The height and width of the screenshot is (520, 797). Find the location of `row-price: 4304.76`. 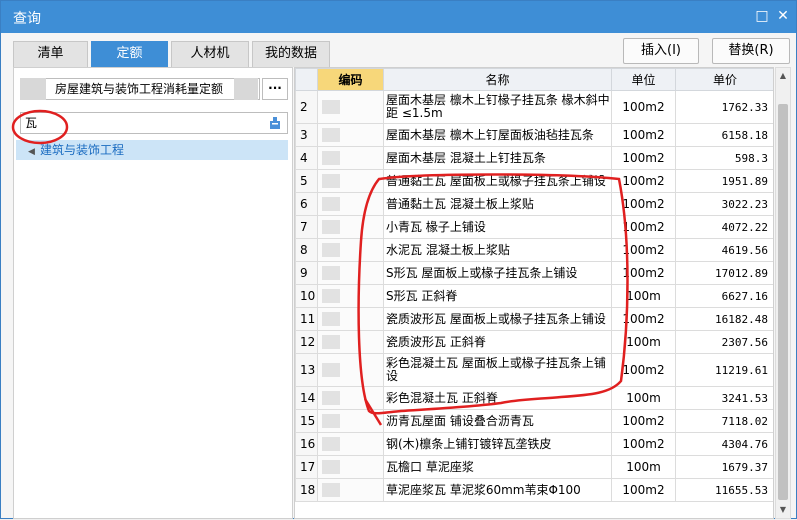

row-price: 4304.76 is located at coordinates (724, 444).